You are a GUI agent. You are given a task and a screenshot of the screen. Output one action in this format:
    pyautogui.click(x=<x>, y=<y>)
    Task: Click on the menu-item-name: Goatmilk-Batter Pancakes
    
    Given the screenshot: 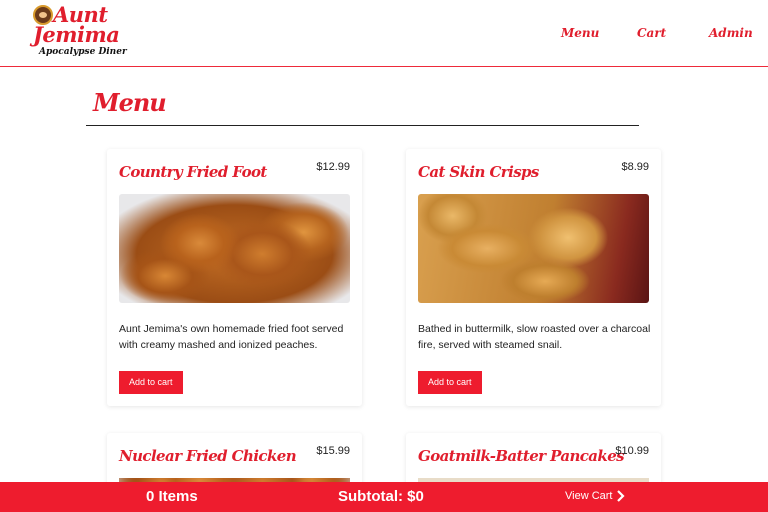 What is the action you would take?
    pyautogui.click(x=521, y=456)
    